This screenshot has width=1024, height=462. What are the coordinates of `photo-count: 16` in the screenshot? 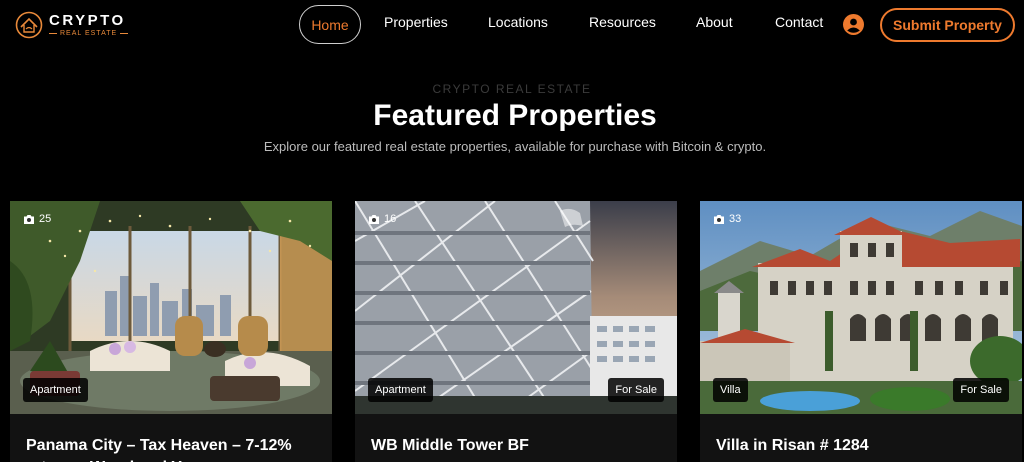 It's located at (382, 219).